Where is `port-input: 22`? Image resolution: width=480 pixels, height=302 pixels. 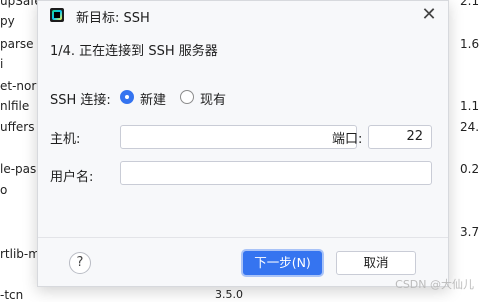
port-input: 22 is located at coordinates (400, 137).